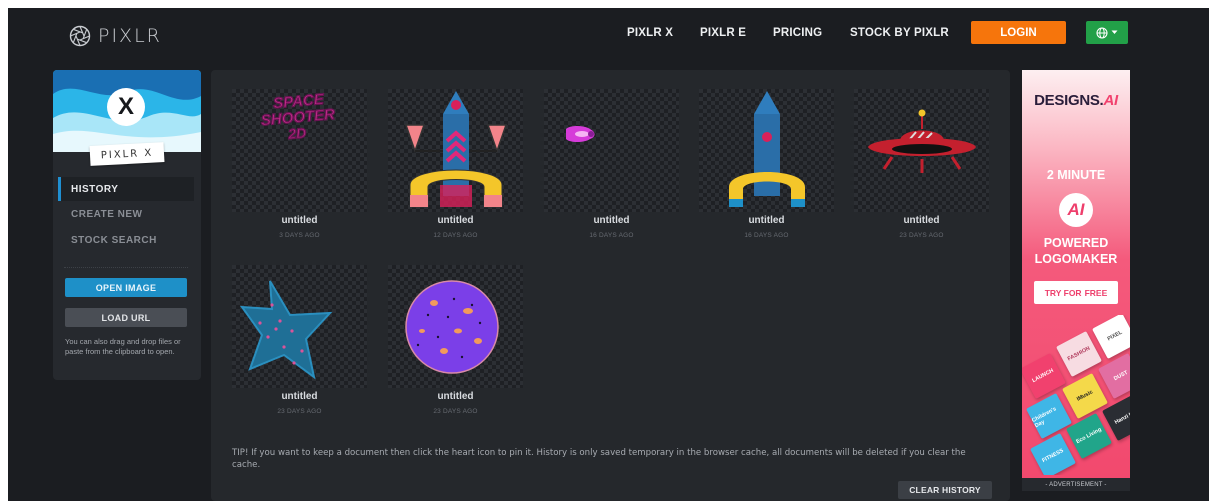 Image resolution: width=1209 pixels, height=501 pixels. I want to click on ad-footer-label: - ADVERTISEMENT -, so click(1076, 484).